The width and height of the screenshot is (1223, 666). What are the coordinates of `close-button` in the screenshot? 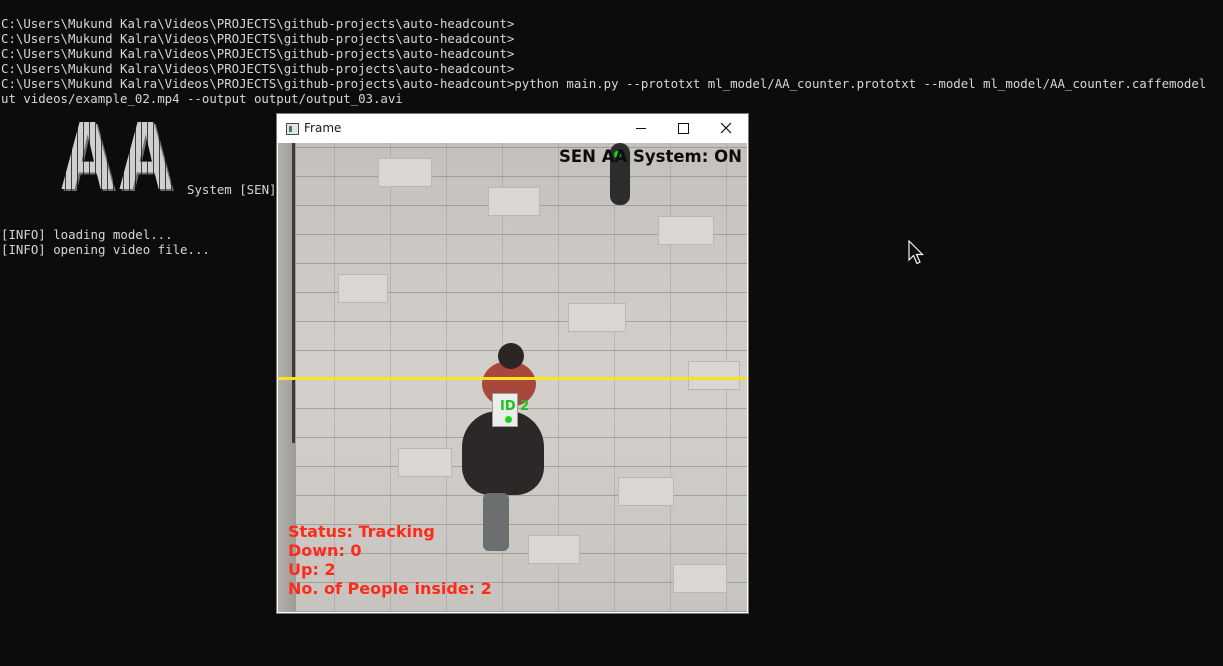 It's located at (726, 128).